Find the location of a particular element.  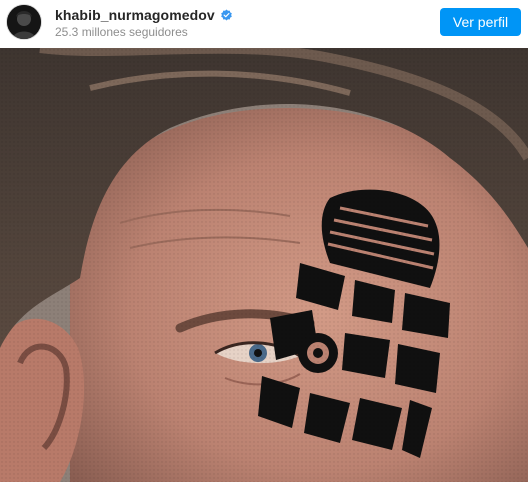

avatar-icon is located at coordinates (24, 22).